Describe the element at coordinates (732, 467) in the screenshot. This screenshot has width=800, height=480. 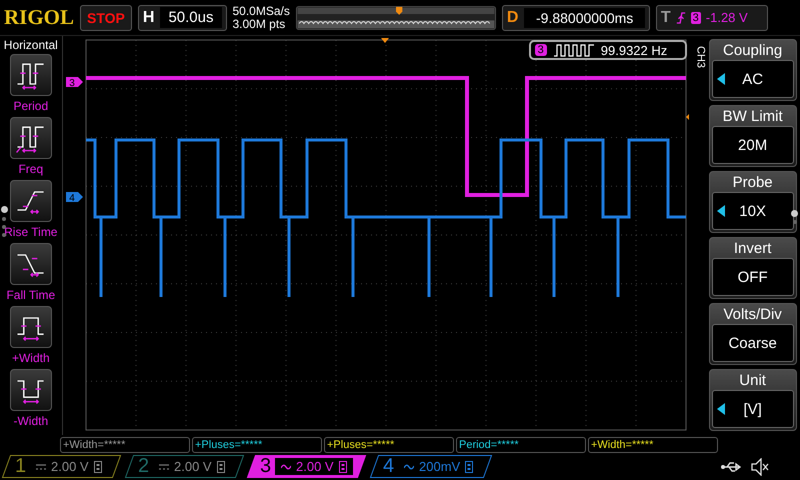
I see `usb-icon` at that location.